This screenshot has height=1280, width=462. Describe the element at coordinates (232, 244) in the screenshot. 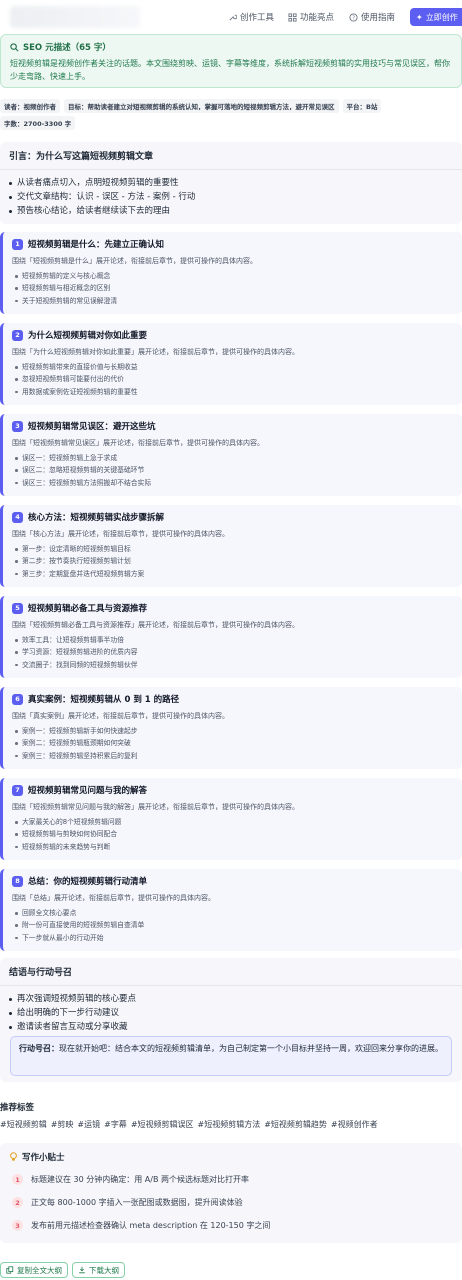

I see `section-header: 1 短视频剪辑是什么：先建立正确认知` at that location.